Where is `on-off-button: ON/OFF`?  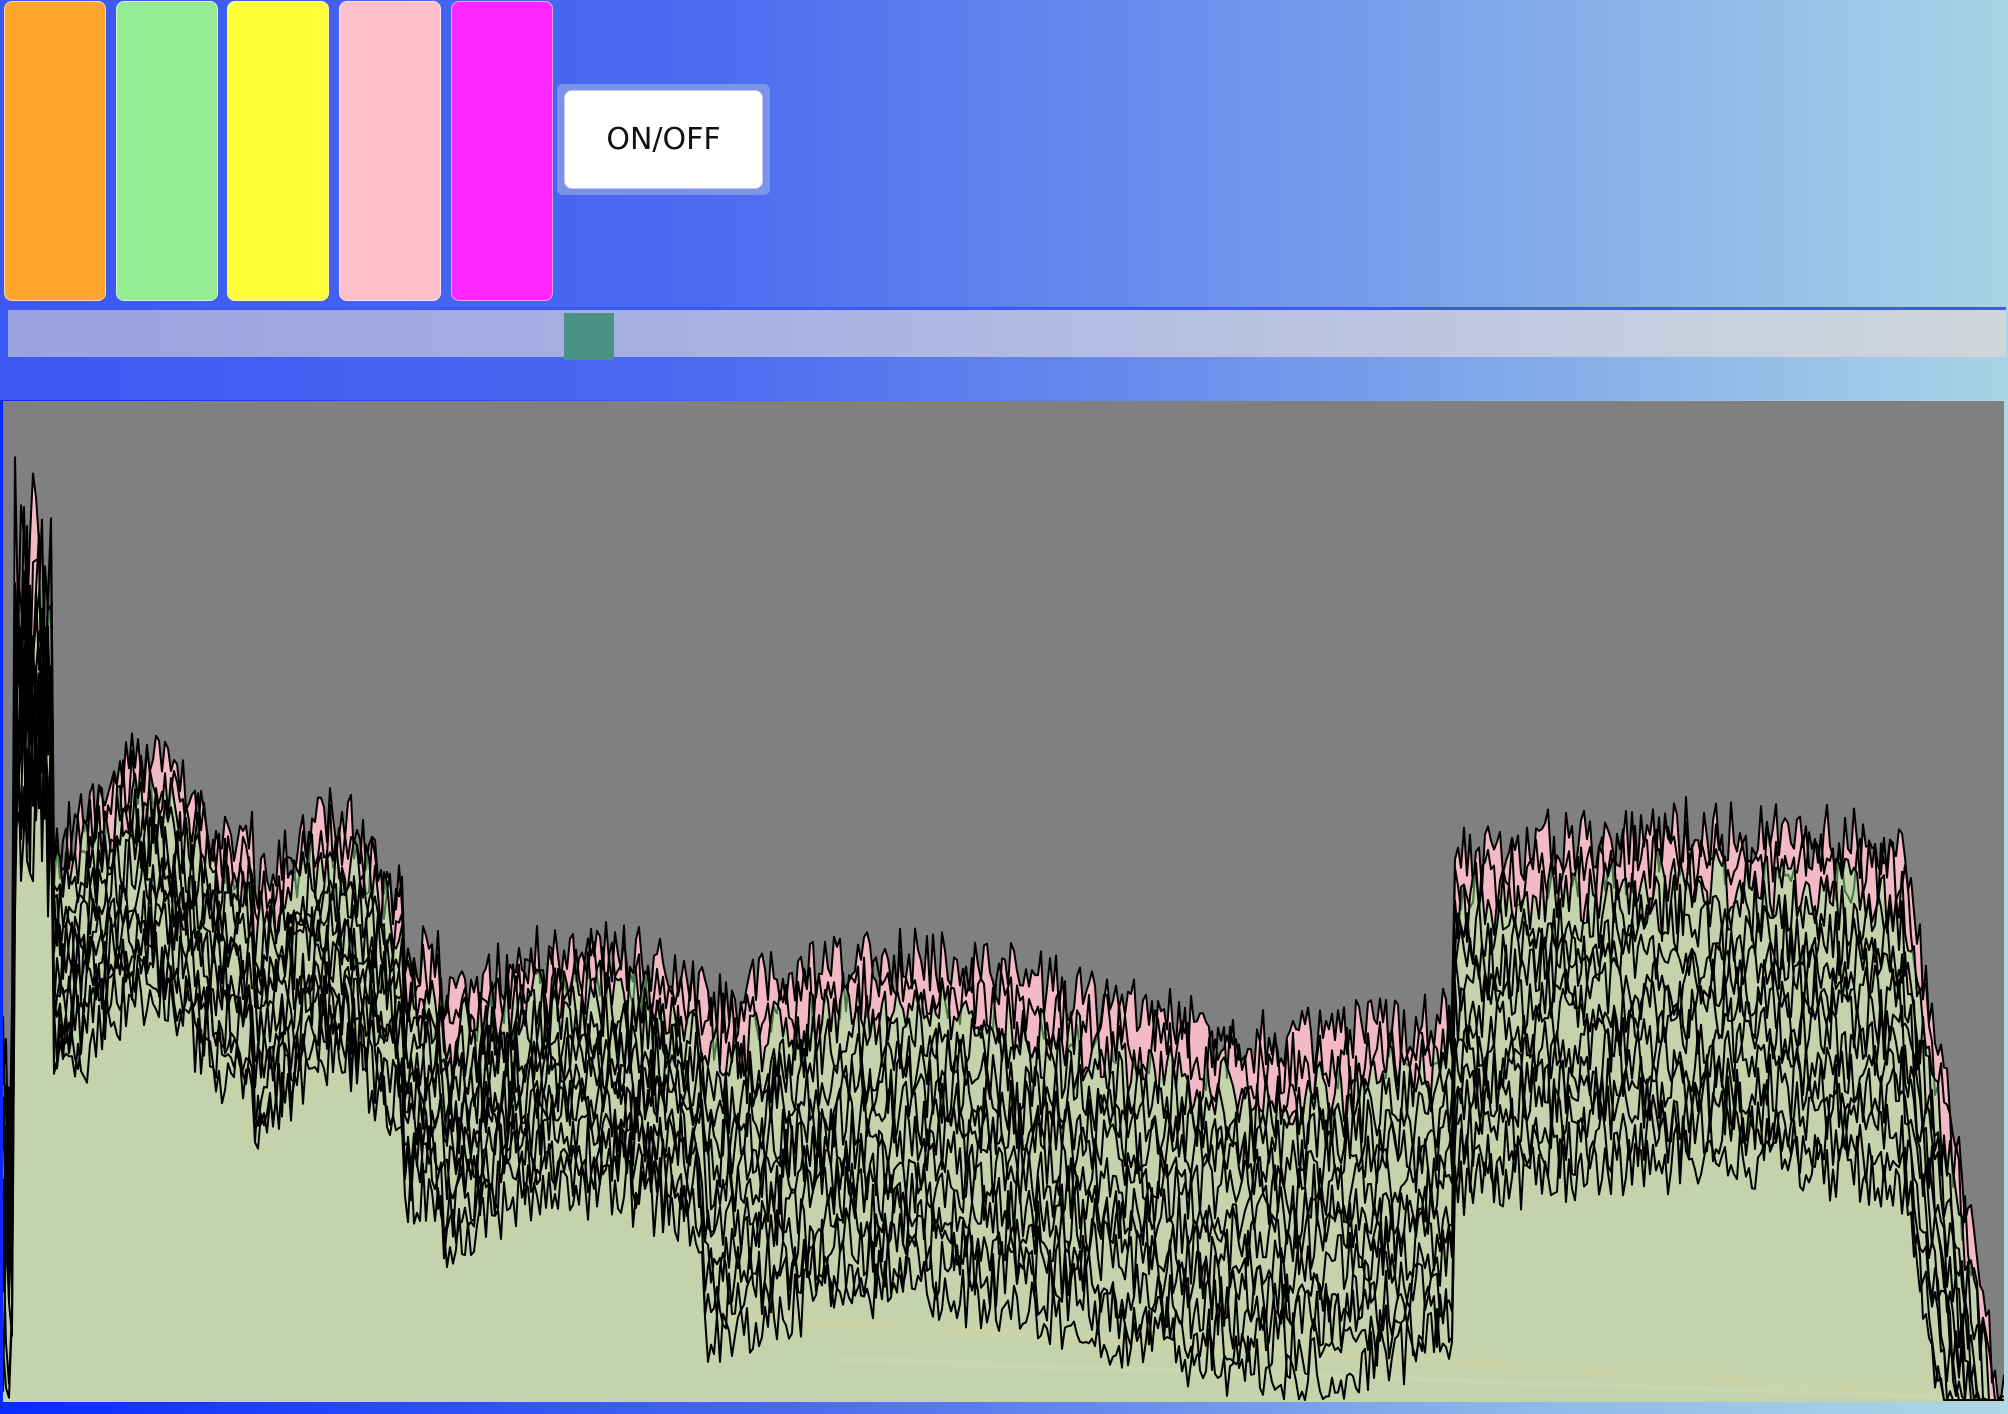 on-off-button: ON/OFF is located at coordinates (663, 139).